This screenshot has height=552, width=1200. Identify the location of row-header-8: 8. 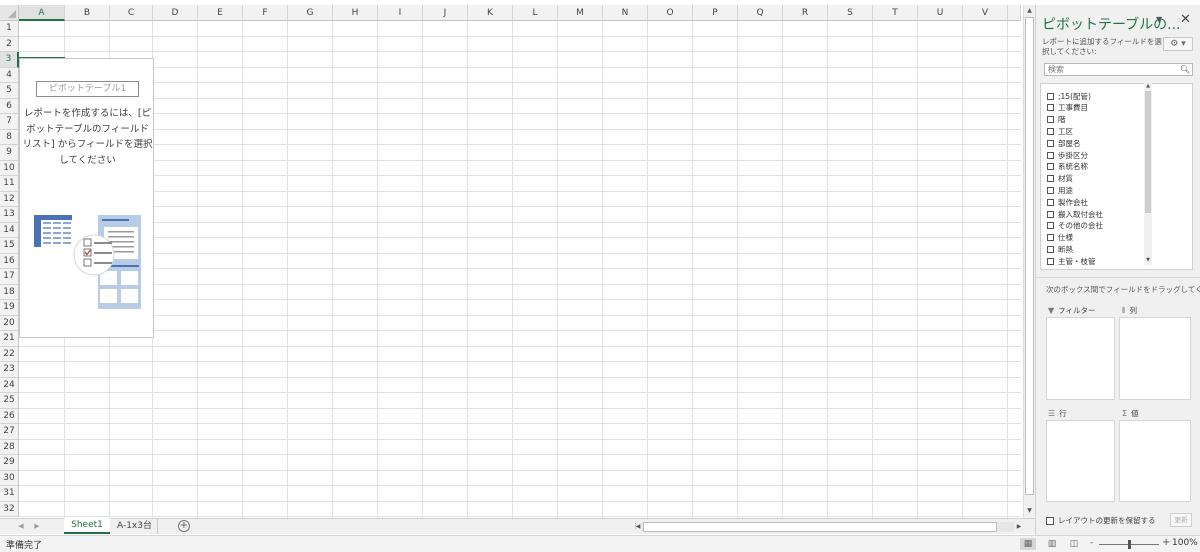
(9, 137).